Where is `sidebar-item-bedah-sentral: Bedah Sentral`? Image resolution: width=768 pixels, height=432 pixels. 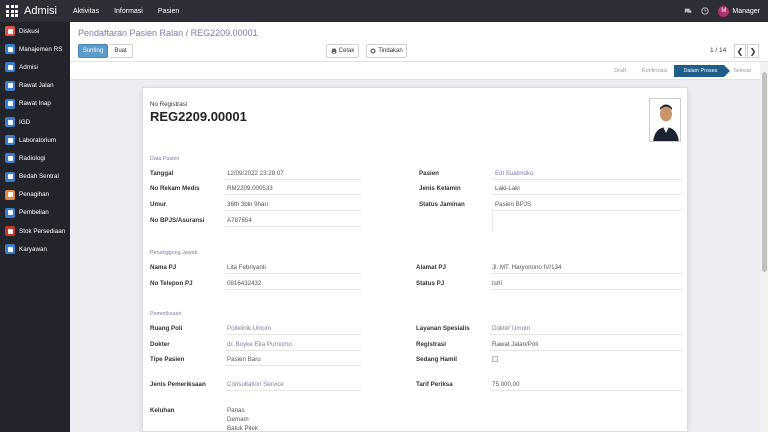
sidebar-item-bedah-sentral: Bedah Sentral is located at coordinates (35, 177).